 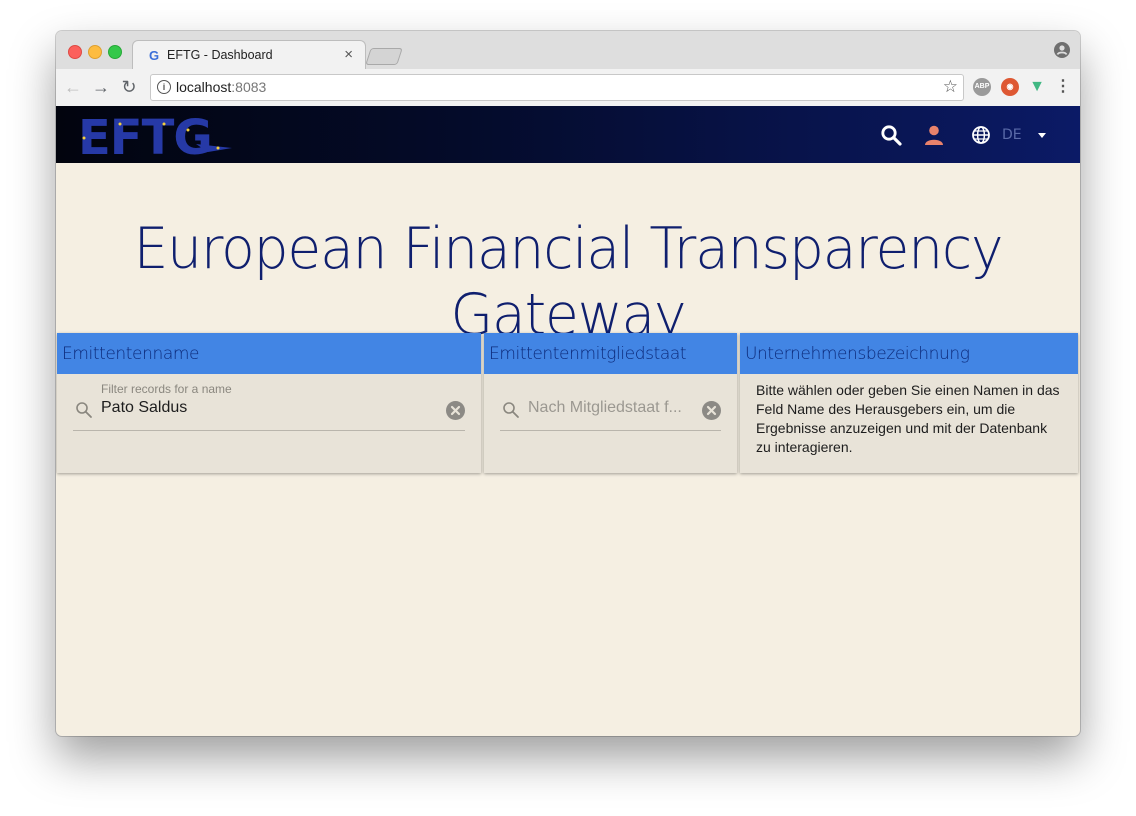 What do you see at coordinates (348, 55) in the screenshot?
I see `tab-close-icon: ×` at bounding box center [348, 55].